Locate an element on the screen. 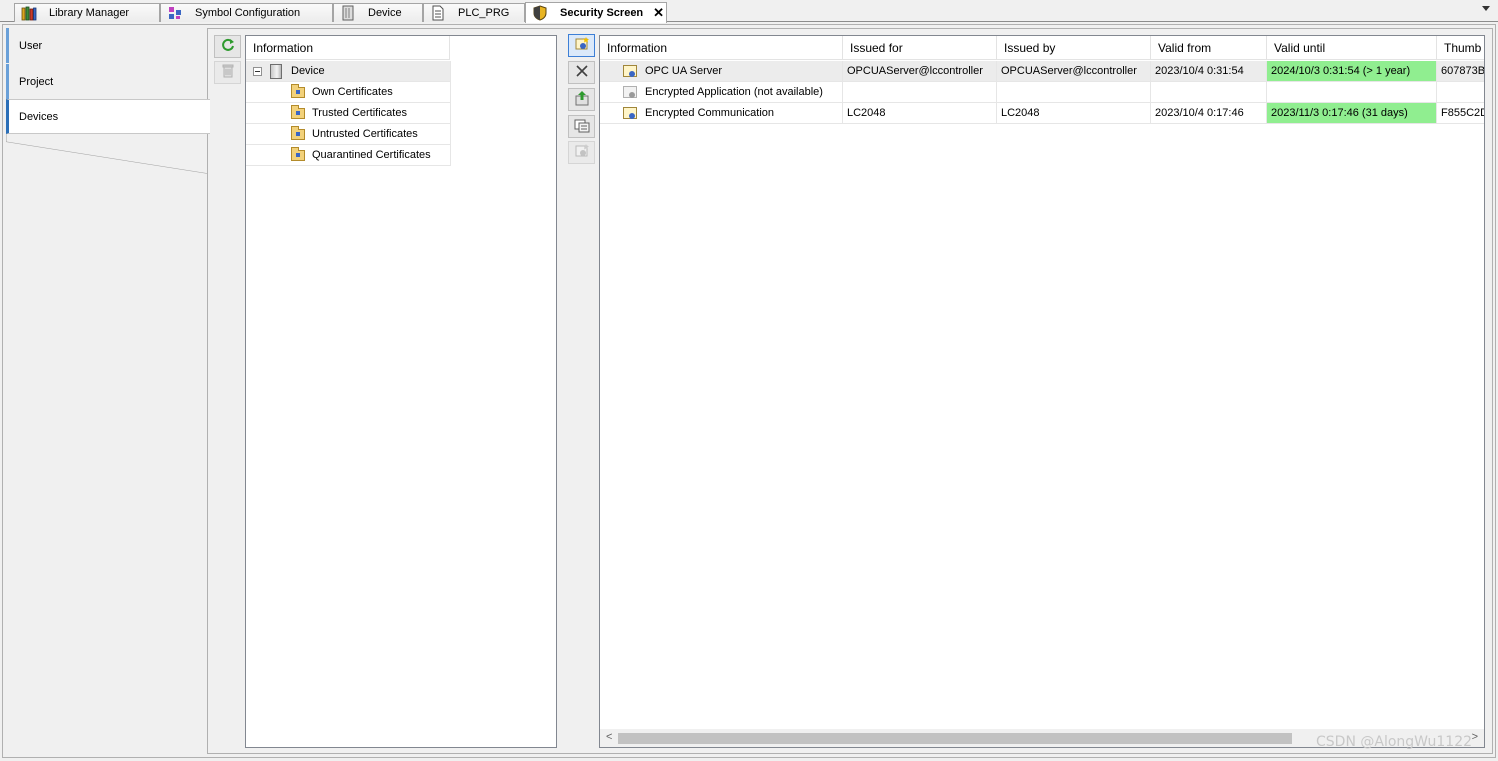  new-certificate-icon is located at coordinates (582, 45).